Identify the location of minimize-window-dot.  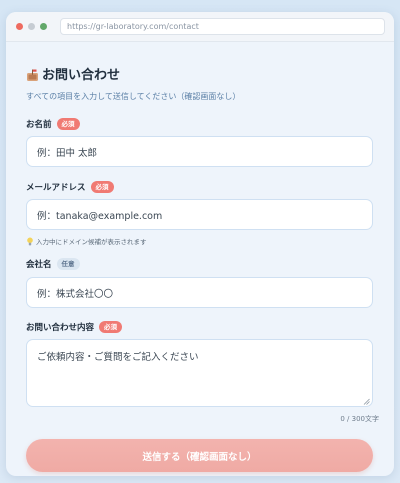
(31, 26).